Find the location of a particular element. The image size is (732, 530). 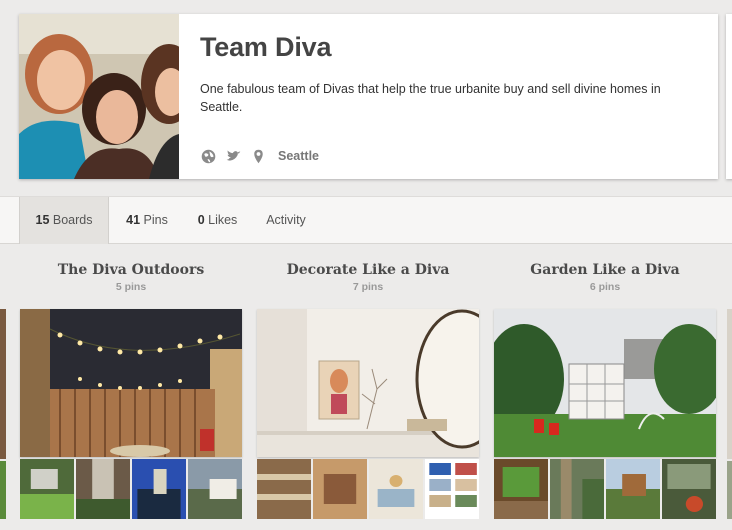

tab-pins-count: 41 is located at coordinates (133, 220).